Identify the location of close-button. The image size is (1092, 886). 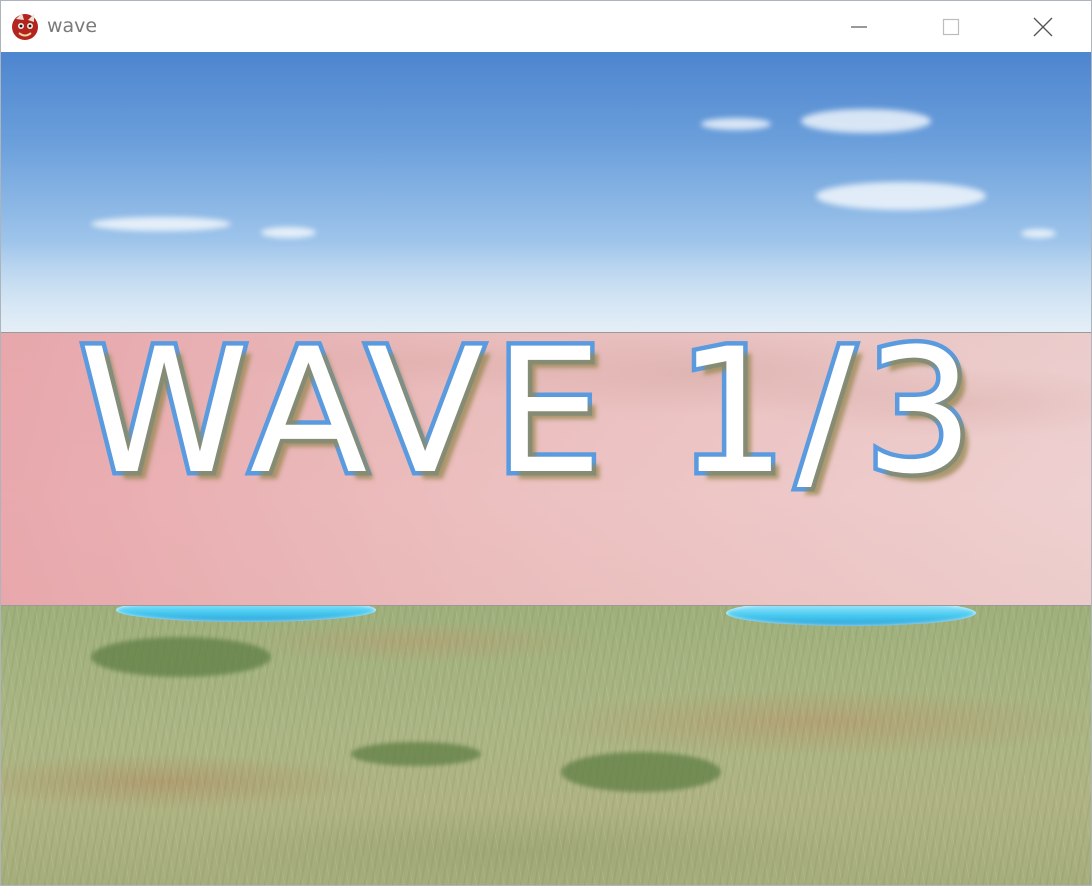
(1043, 26).